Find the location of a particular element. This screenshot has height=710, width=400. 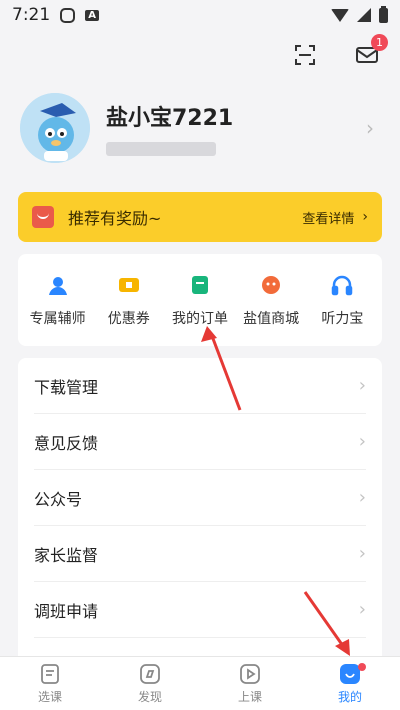

android-icon is located at coordinates (68, 15).